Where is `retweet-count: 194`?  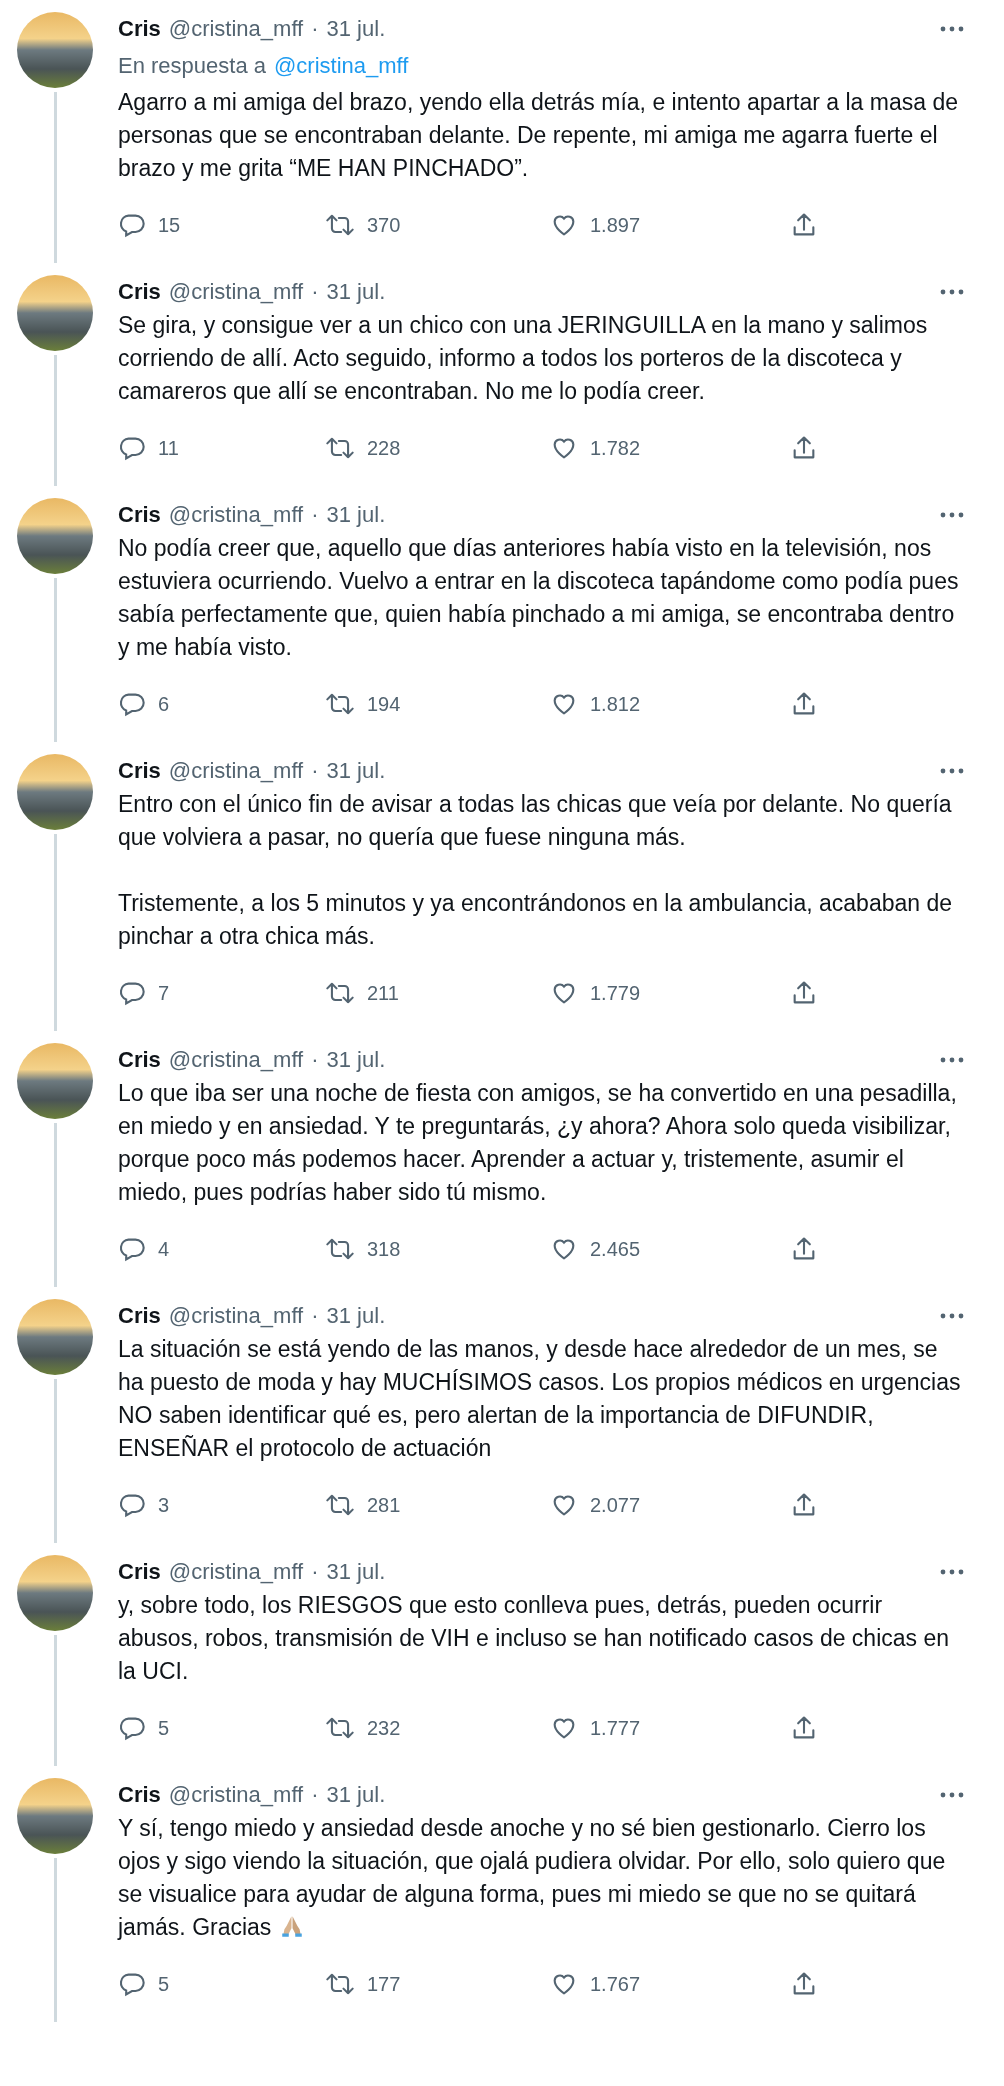
retweet-count: 194 is located at coordinates (384, 704).